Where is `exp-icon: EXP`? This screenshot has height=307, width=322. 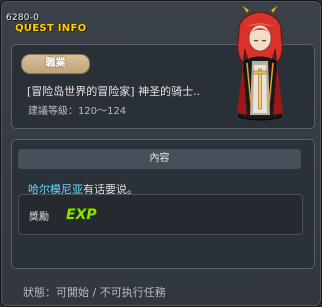 exp-icon: EXP is located at coordinates (84, 213).